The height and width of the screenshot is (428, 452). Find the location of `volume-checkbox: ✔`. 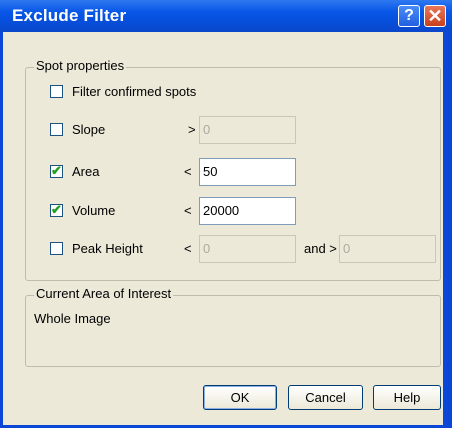

volume-checkbox: ✔ is located at coordinates (56, 209).